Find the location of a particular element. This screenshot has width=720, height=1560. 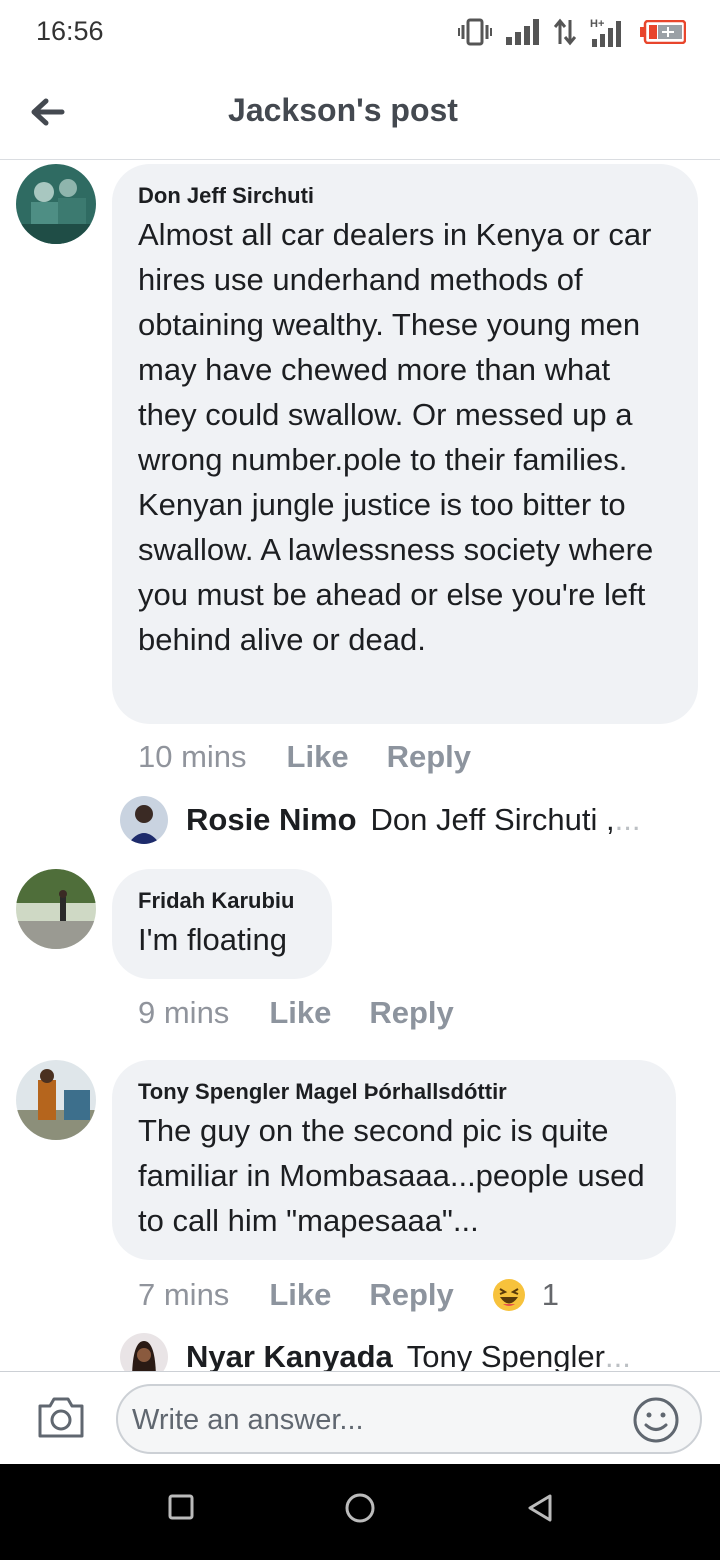

signal-icon is located at coordinates (522, 32).